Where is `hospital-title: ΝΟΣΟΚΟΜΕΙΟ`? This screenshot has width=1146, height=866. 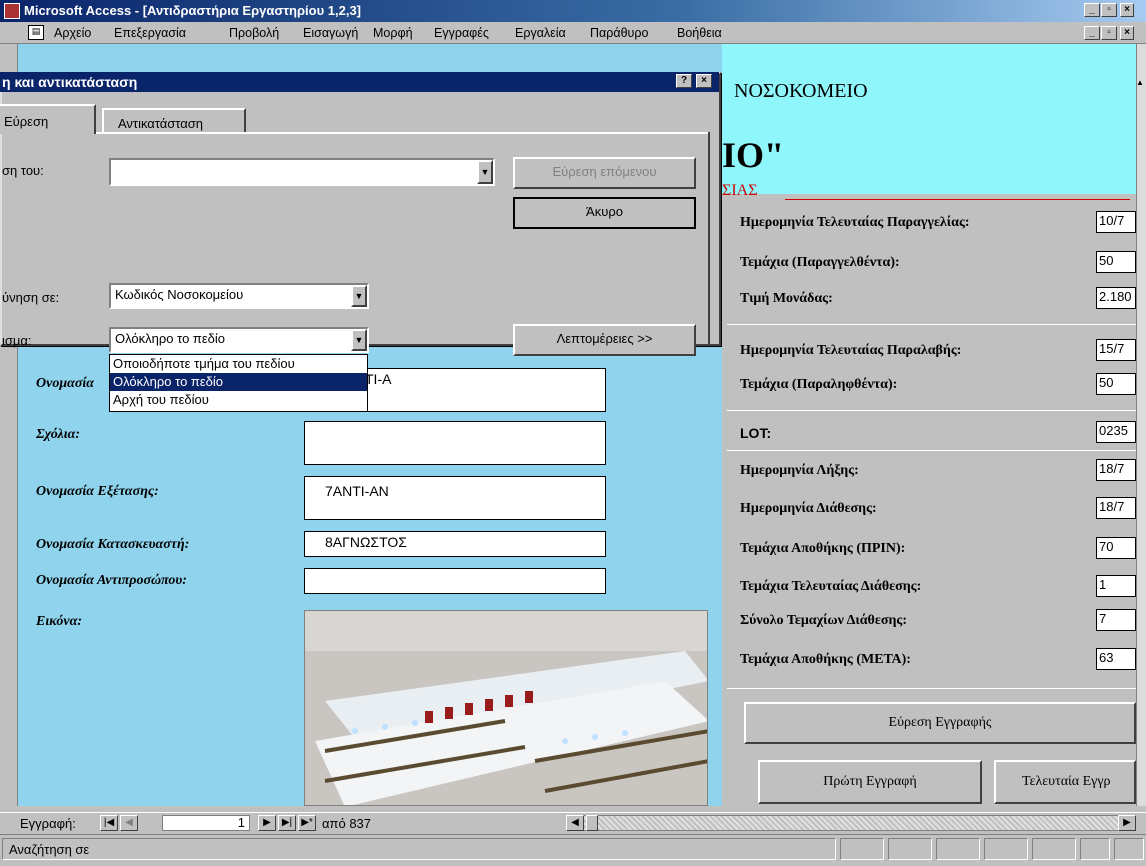 hospital-title: ΝΟΣΟΚΟΜΕΙΟ is located at coordinates (801, 91).